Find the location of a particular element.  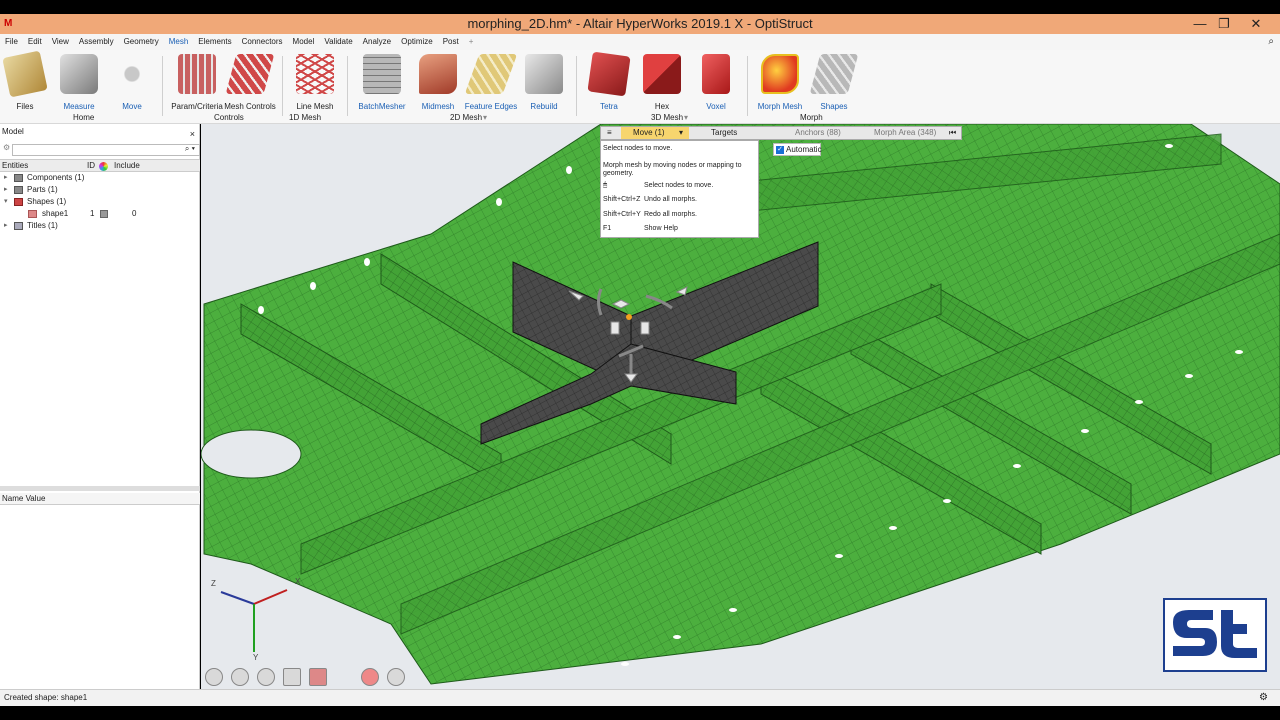

color-wheel-icon is located at coordinates (103, 166).